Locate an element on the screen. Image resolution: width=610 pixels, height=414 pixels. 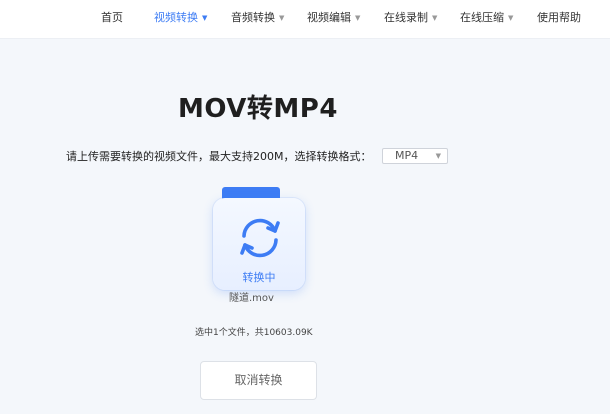
nav-item-label: 首页 is located at coordinates (112, 17).